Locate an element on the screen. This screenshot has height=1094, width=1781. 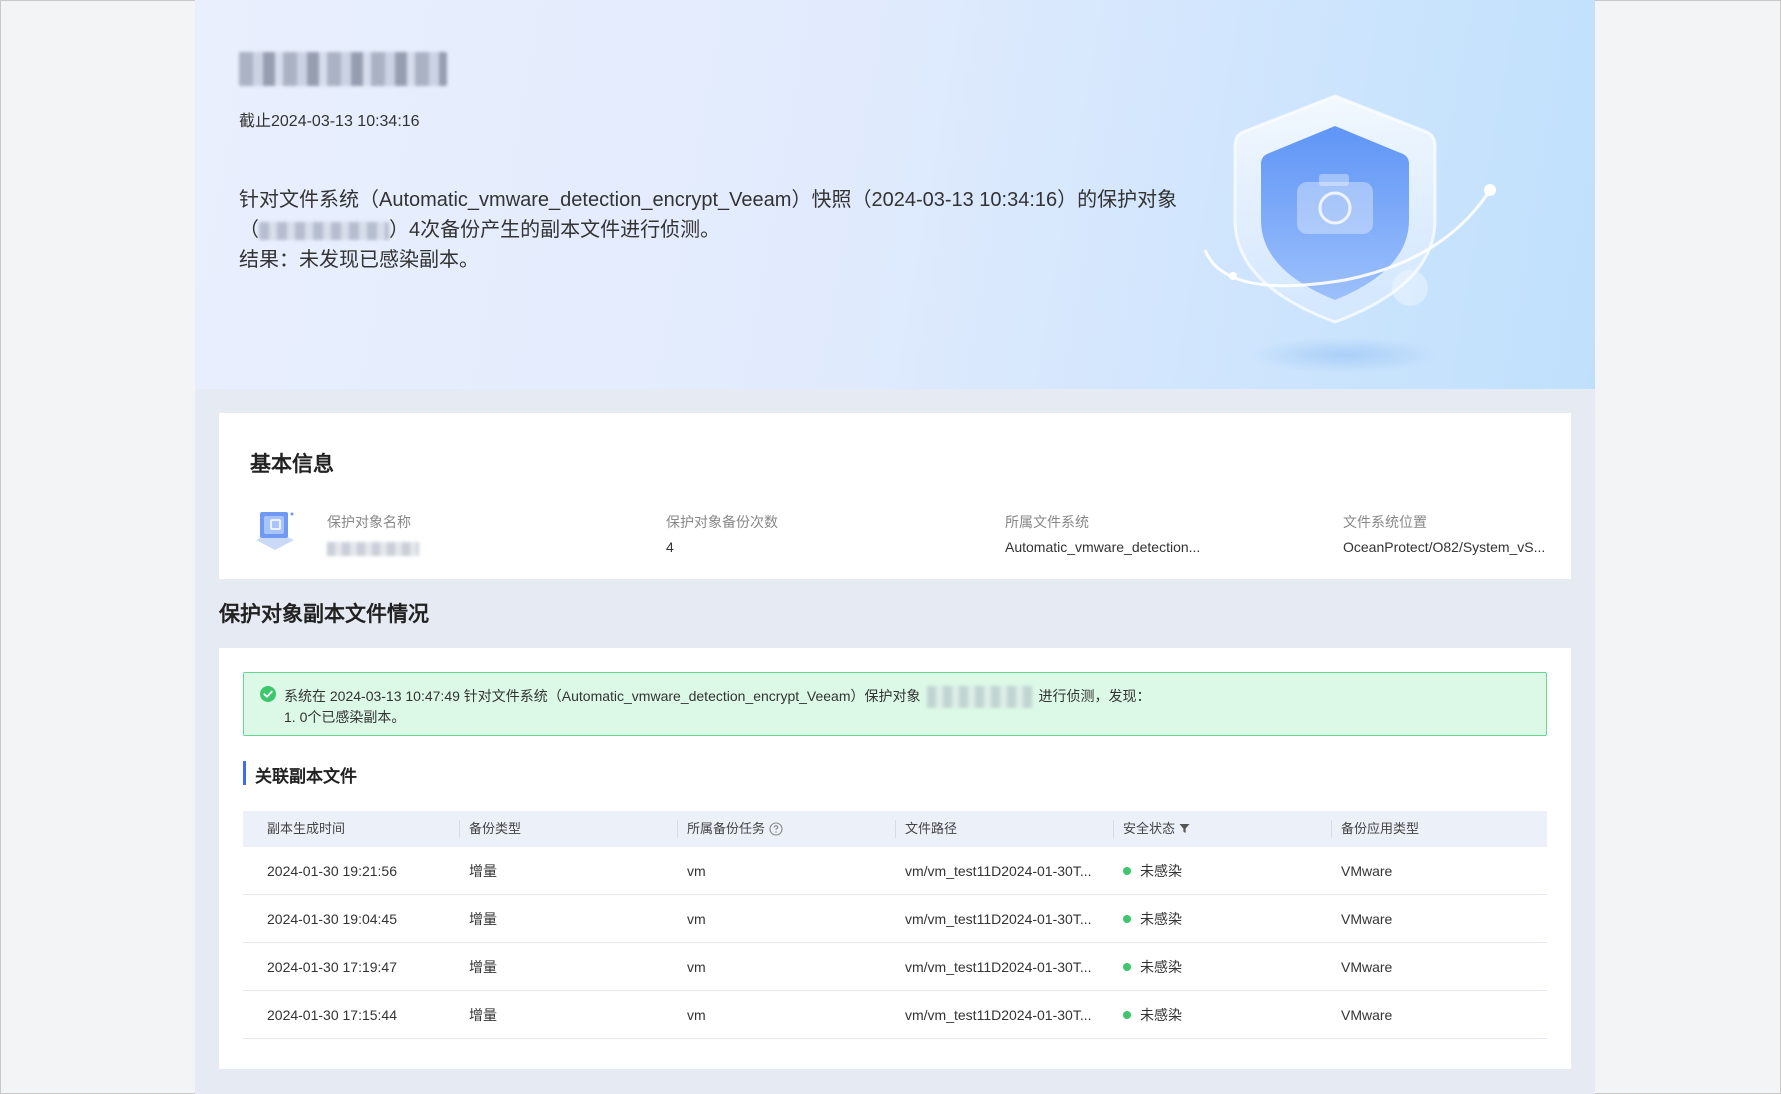
shield-camera-icon is located at coordinates (1349, 233).